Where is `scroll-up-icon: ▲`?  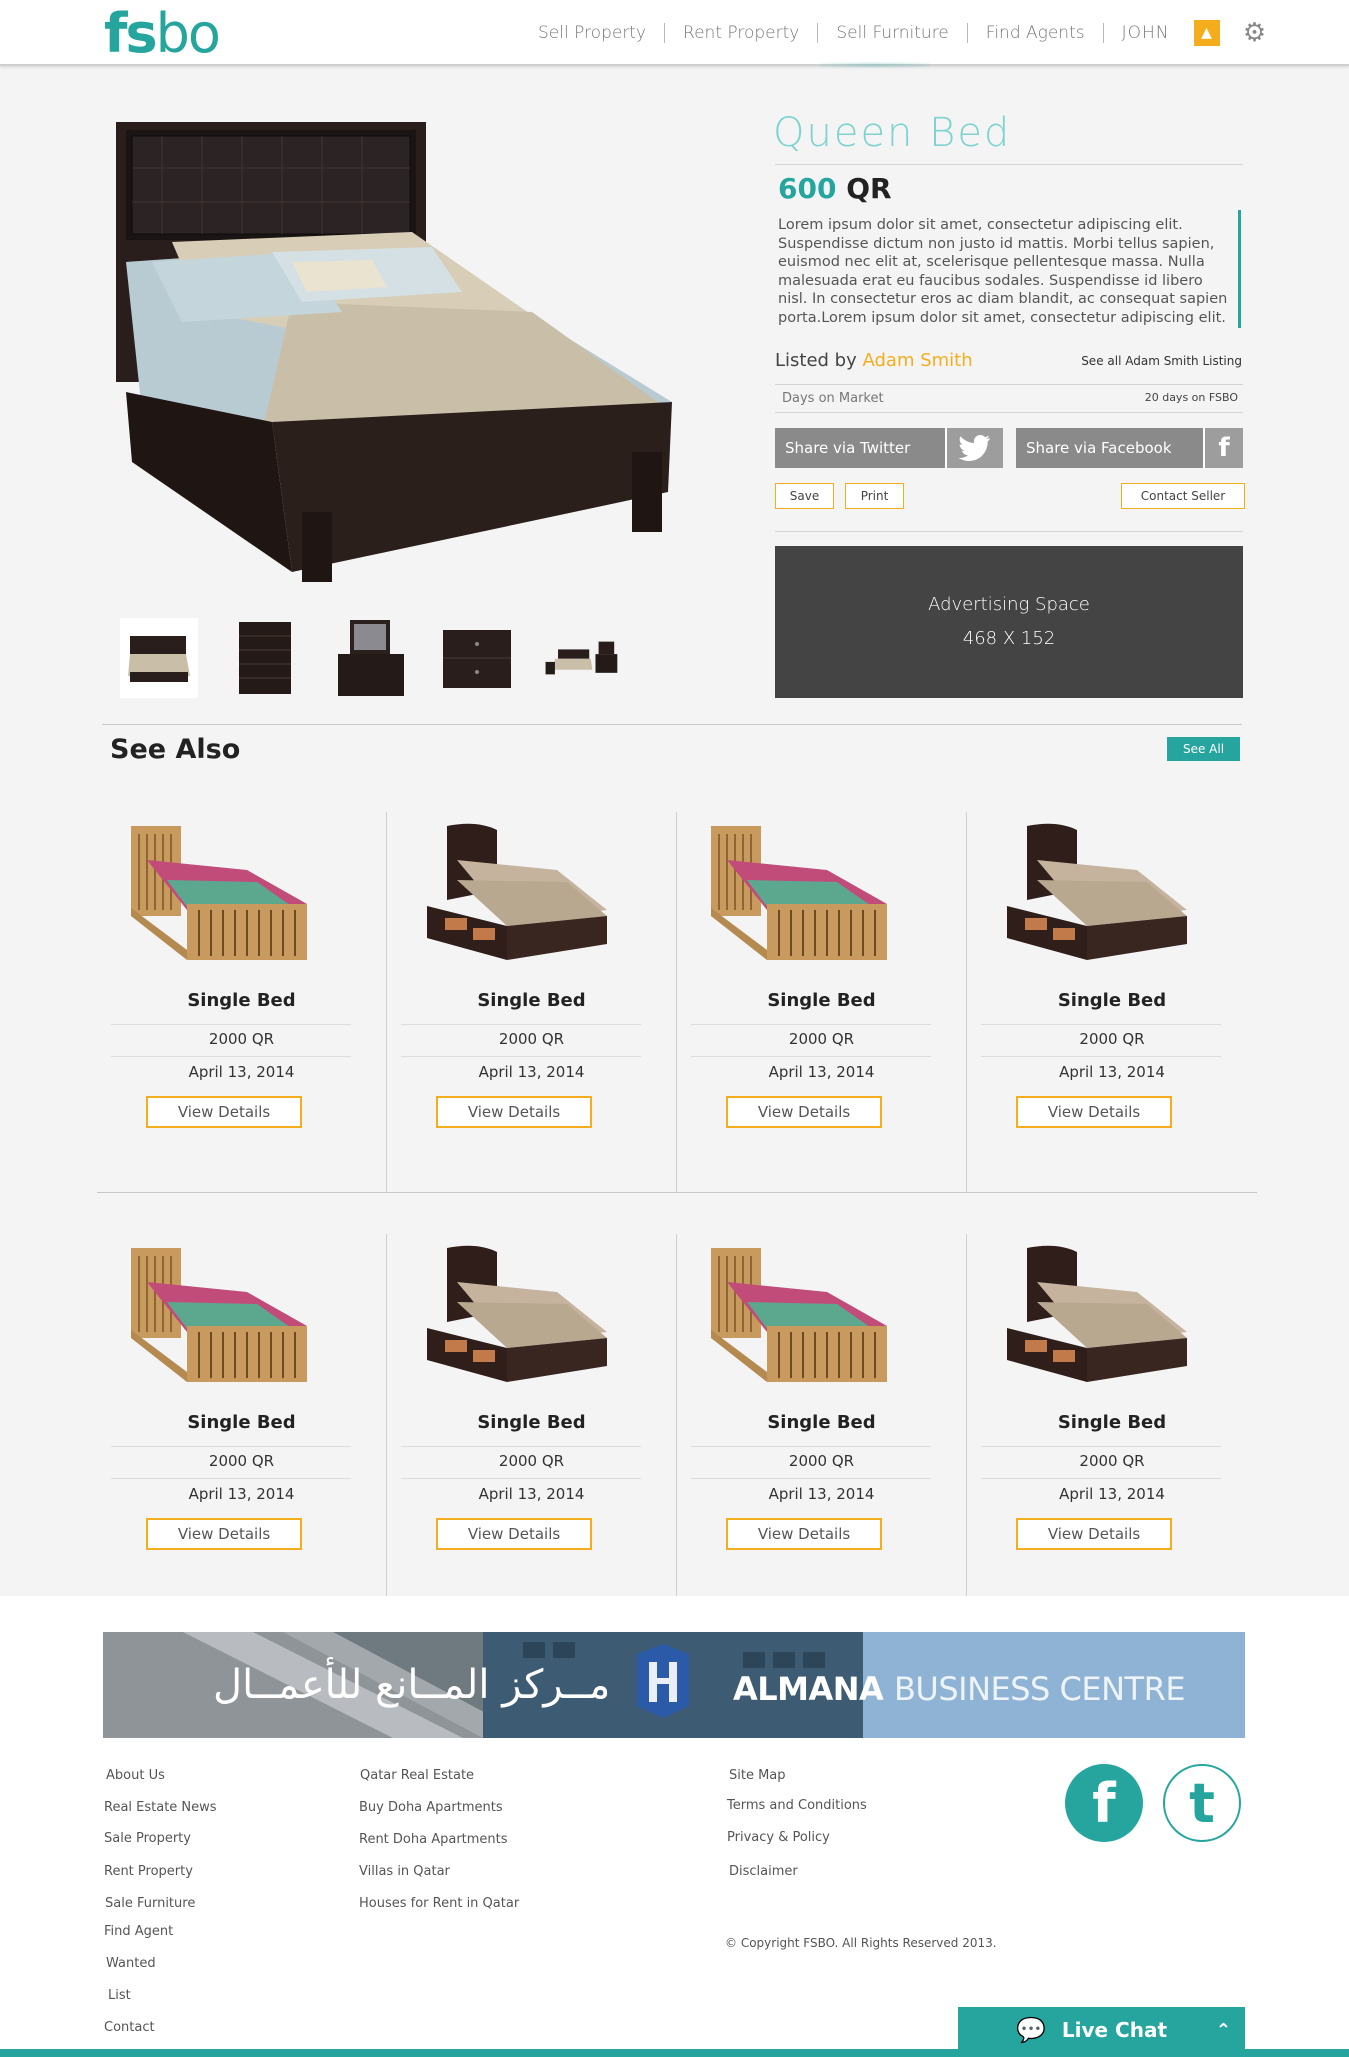 scroll-up-icon: ▲ is located at coordinates (1206, 33).